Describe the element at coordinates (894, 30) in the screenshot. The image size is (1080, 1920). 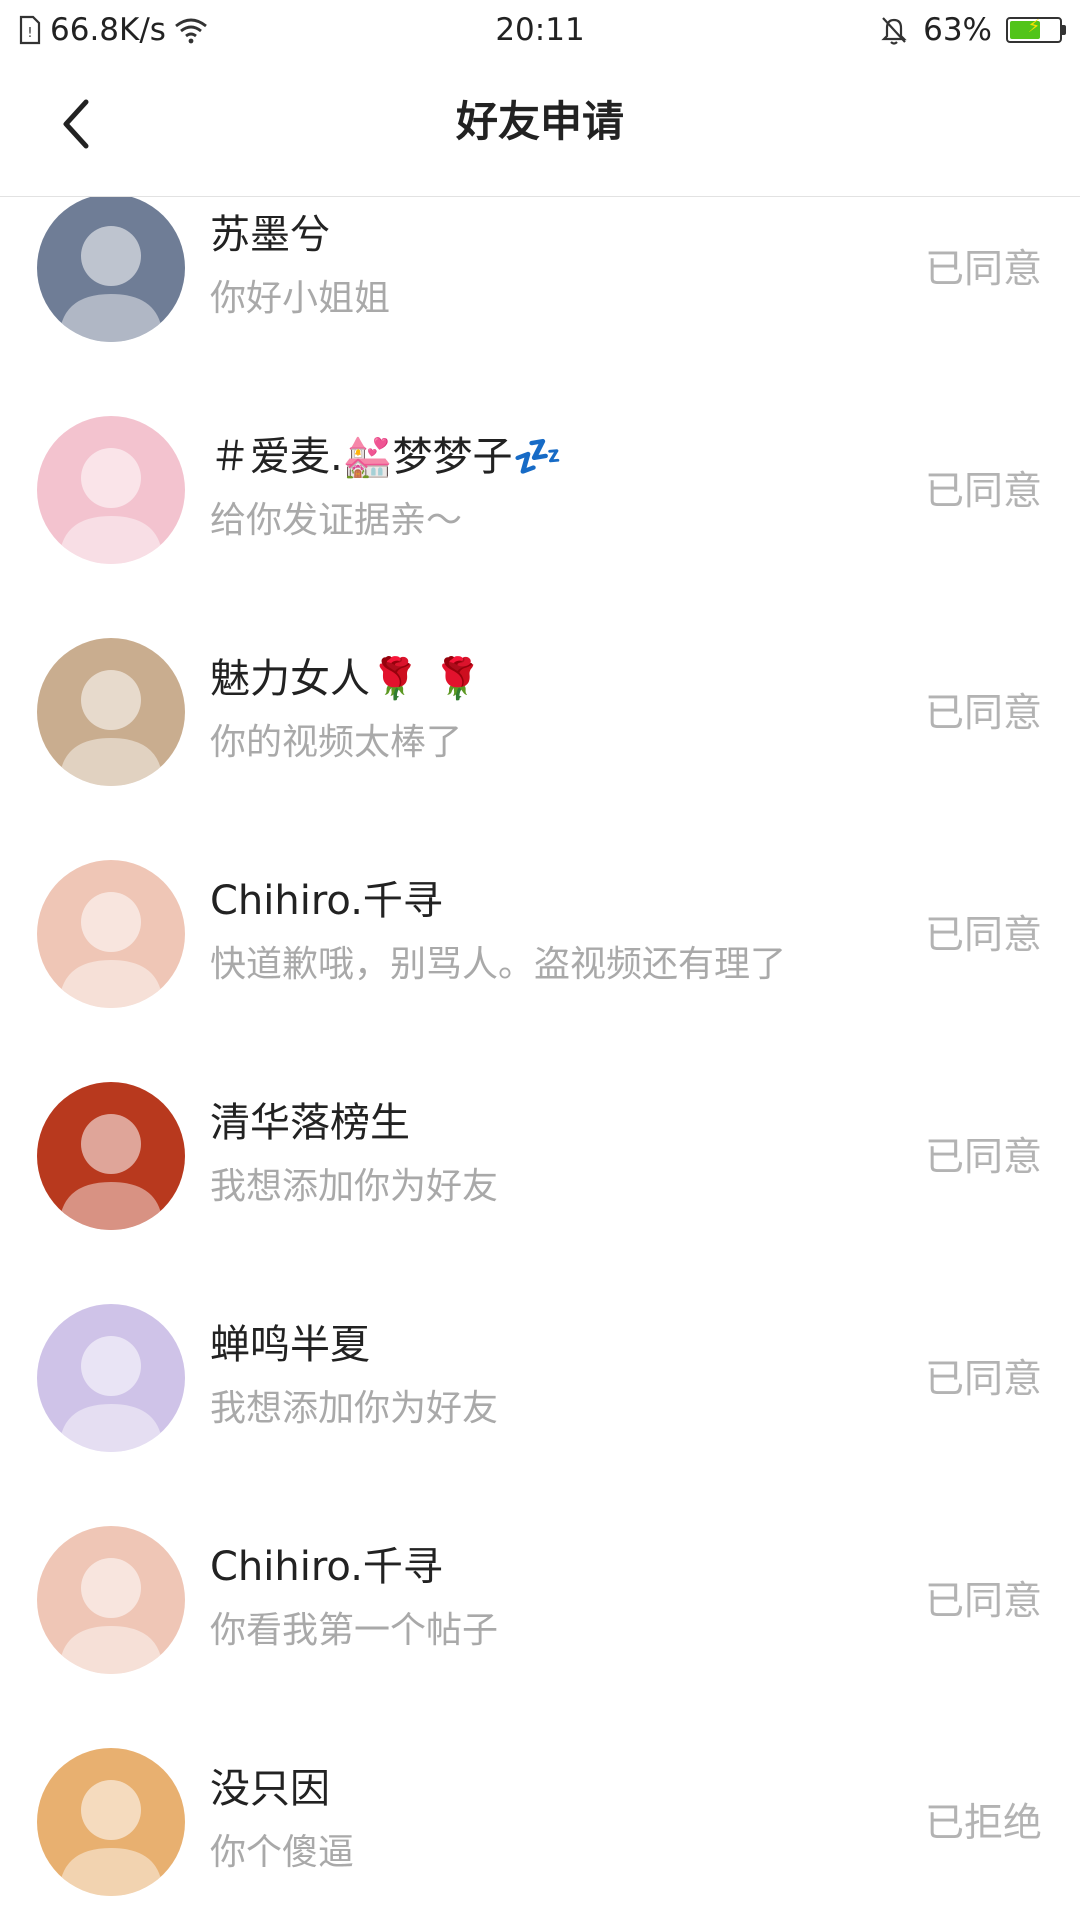
I see `bell-muted-icon` at that location.